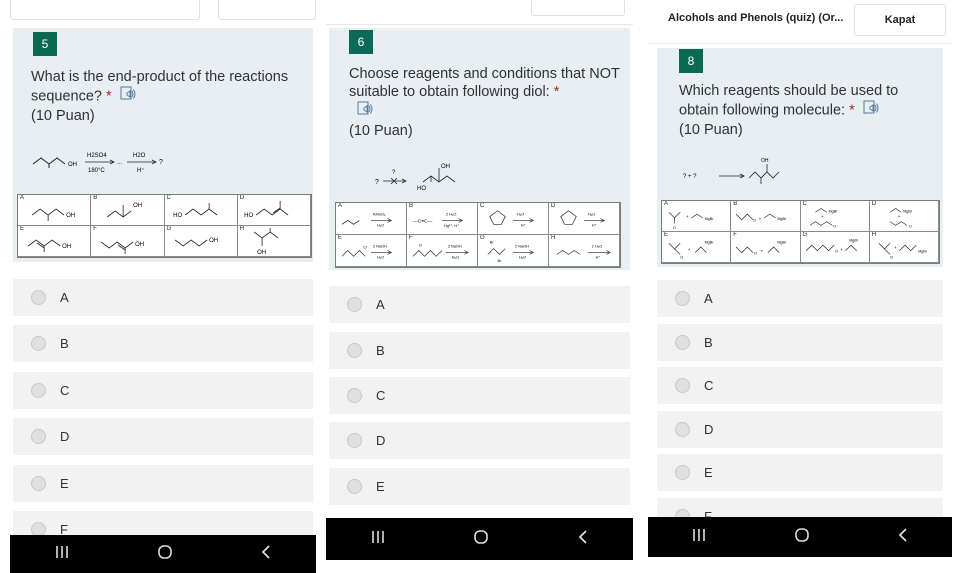 This screenshot has width=960, height=573. I want to click on option-label: A, so click(64, 297).